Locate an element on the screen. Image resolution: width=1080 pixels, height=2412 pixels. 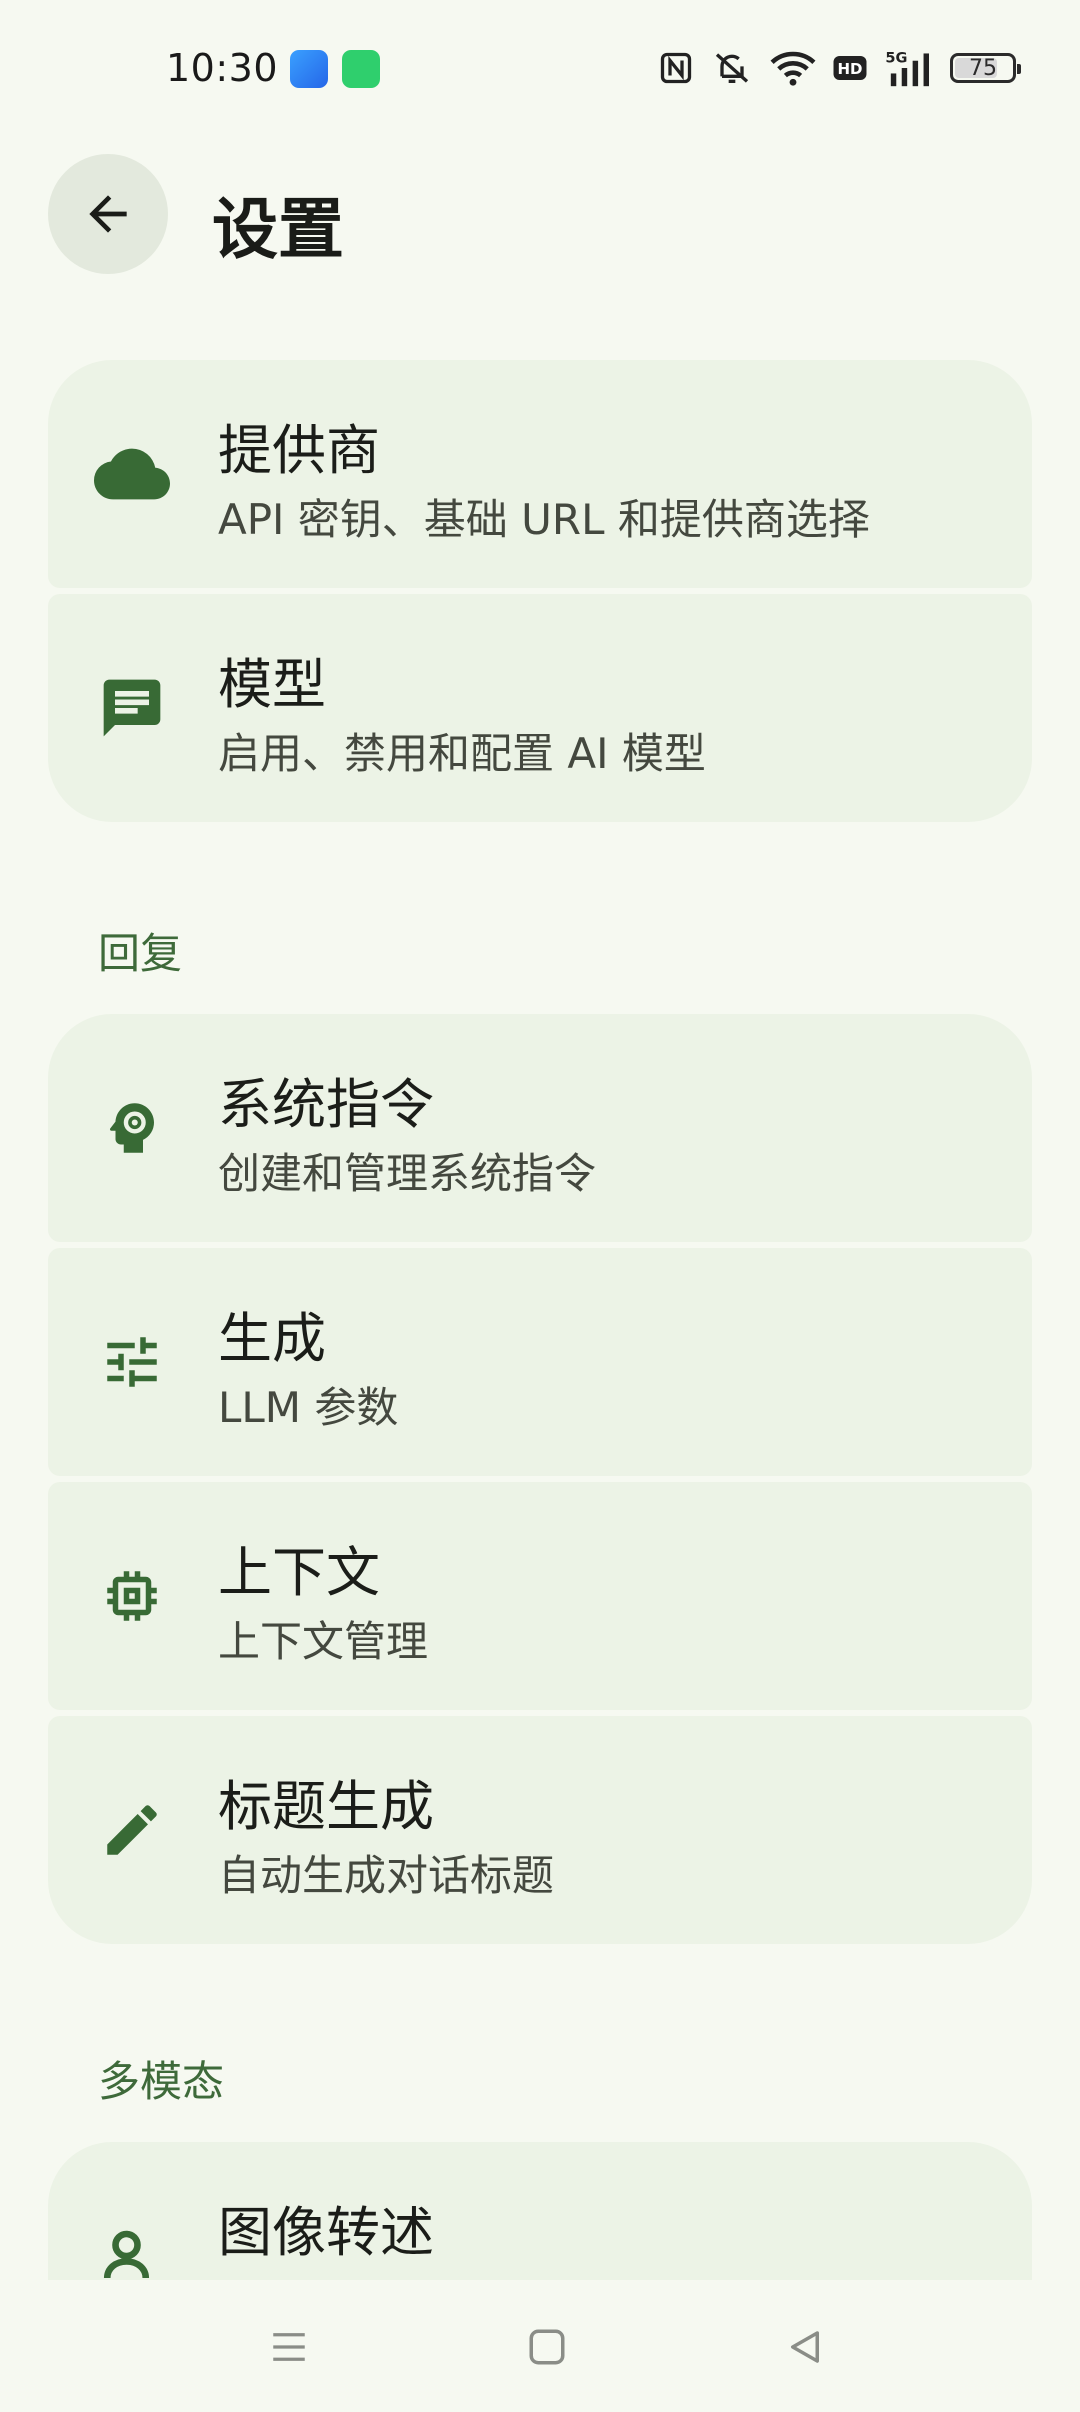
nfc-icon is located at coordinates (676, 68).